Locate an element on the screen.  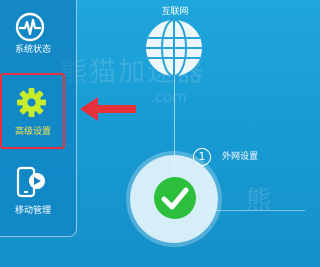
sidebar-item-system-status: 系统状态 is located at coordinates (33, 33).